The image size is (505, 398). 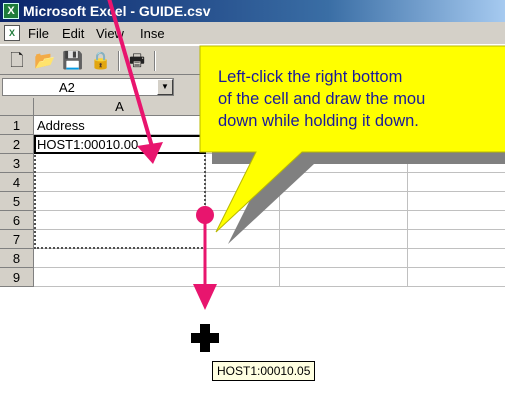 I want to click on menu-edit: Edit, so click(x=73, y=33).